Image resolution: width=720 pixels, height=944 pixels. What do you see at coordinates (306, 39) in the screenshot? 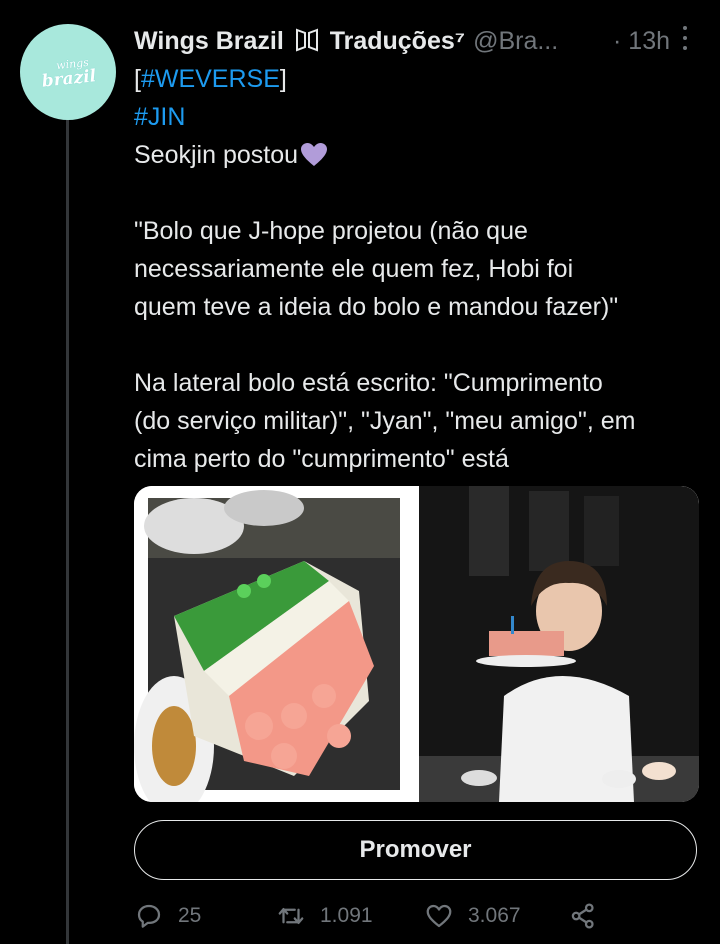
I see `bts-logo-icon` at bounding box center [306, 39].